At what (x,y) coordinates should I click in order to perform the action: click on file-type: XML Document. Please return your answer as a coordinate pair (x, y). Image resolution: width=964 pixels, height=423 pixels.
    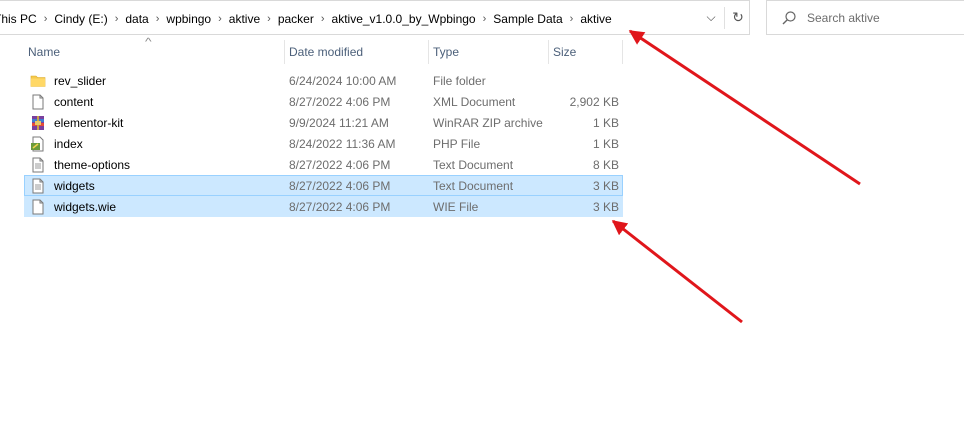
    Looking at the image, I should click on (474, 101).